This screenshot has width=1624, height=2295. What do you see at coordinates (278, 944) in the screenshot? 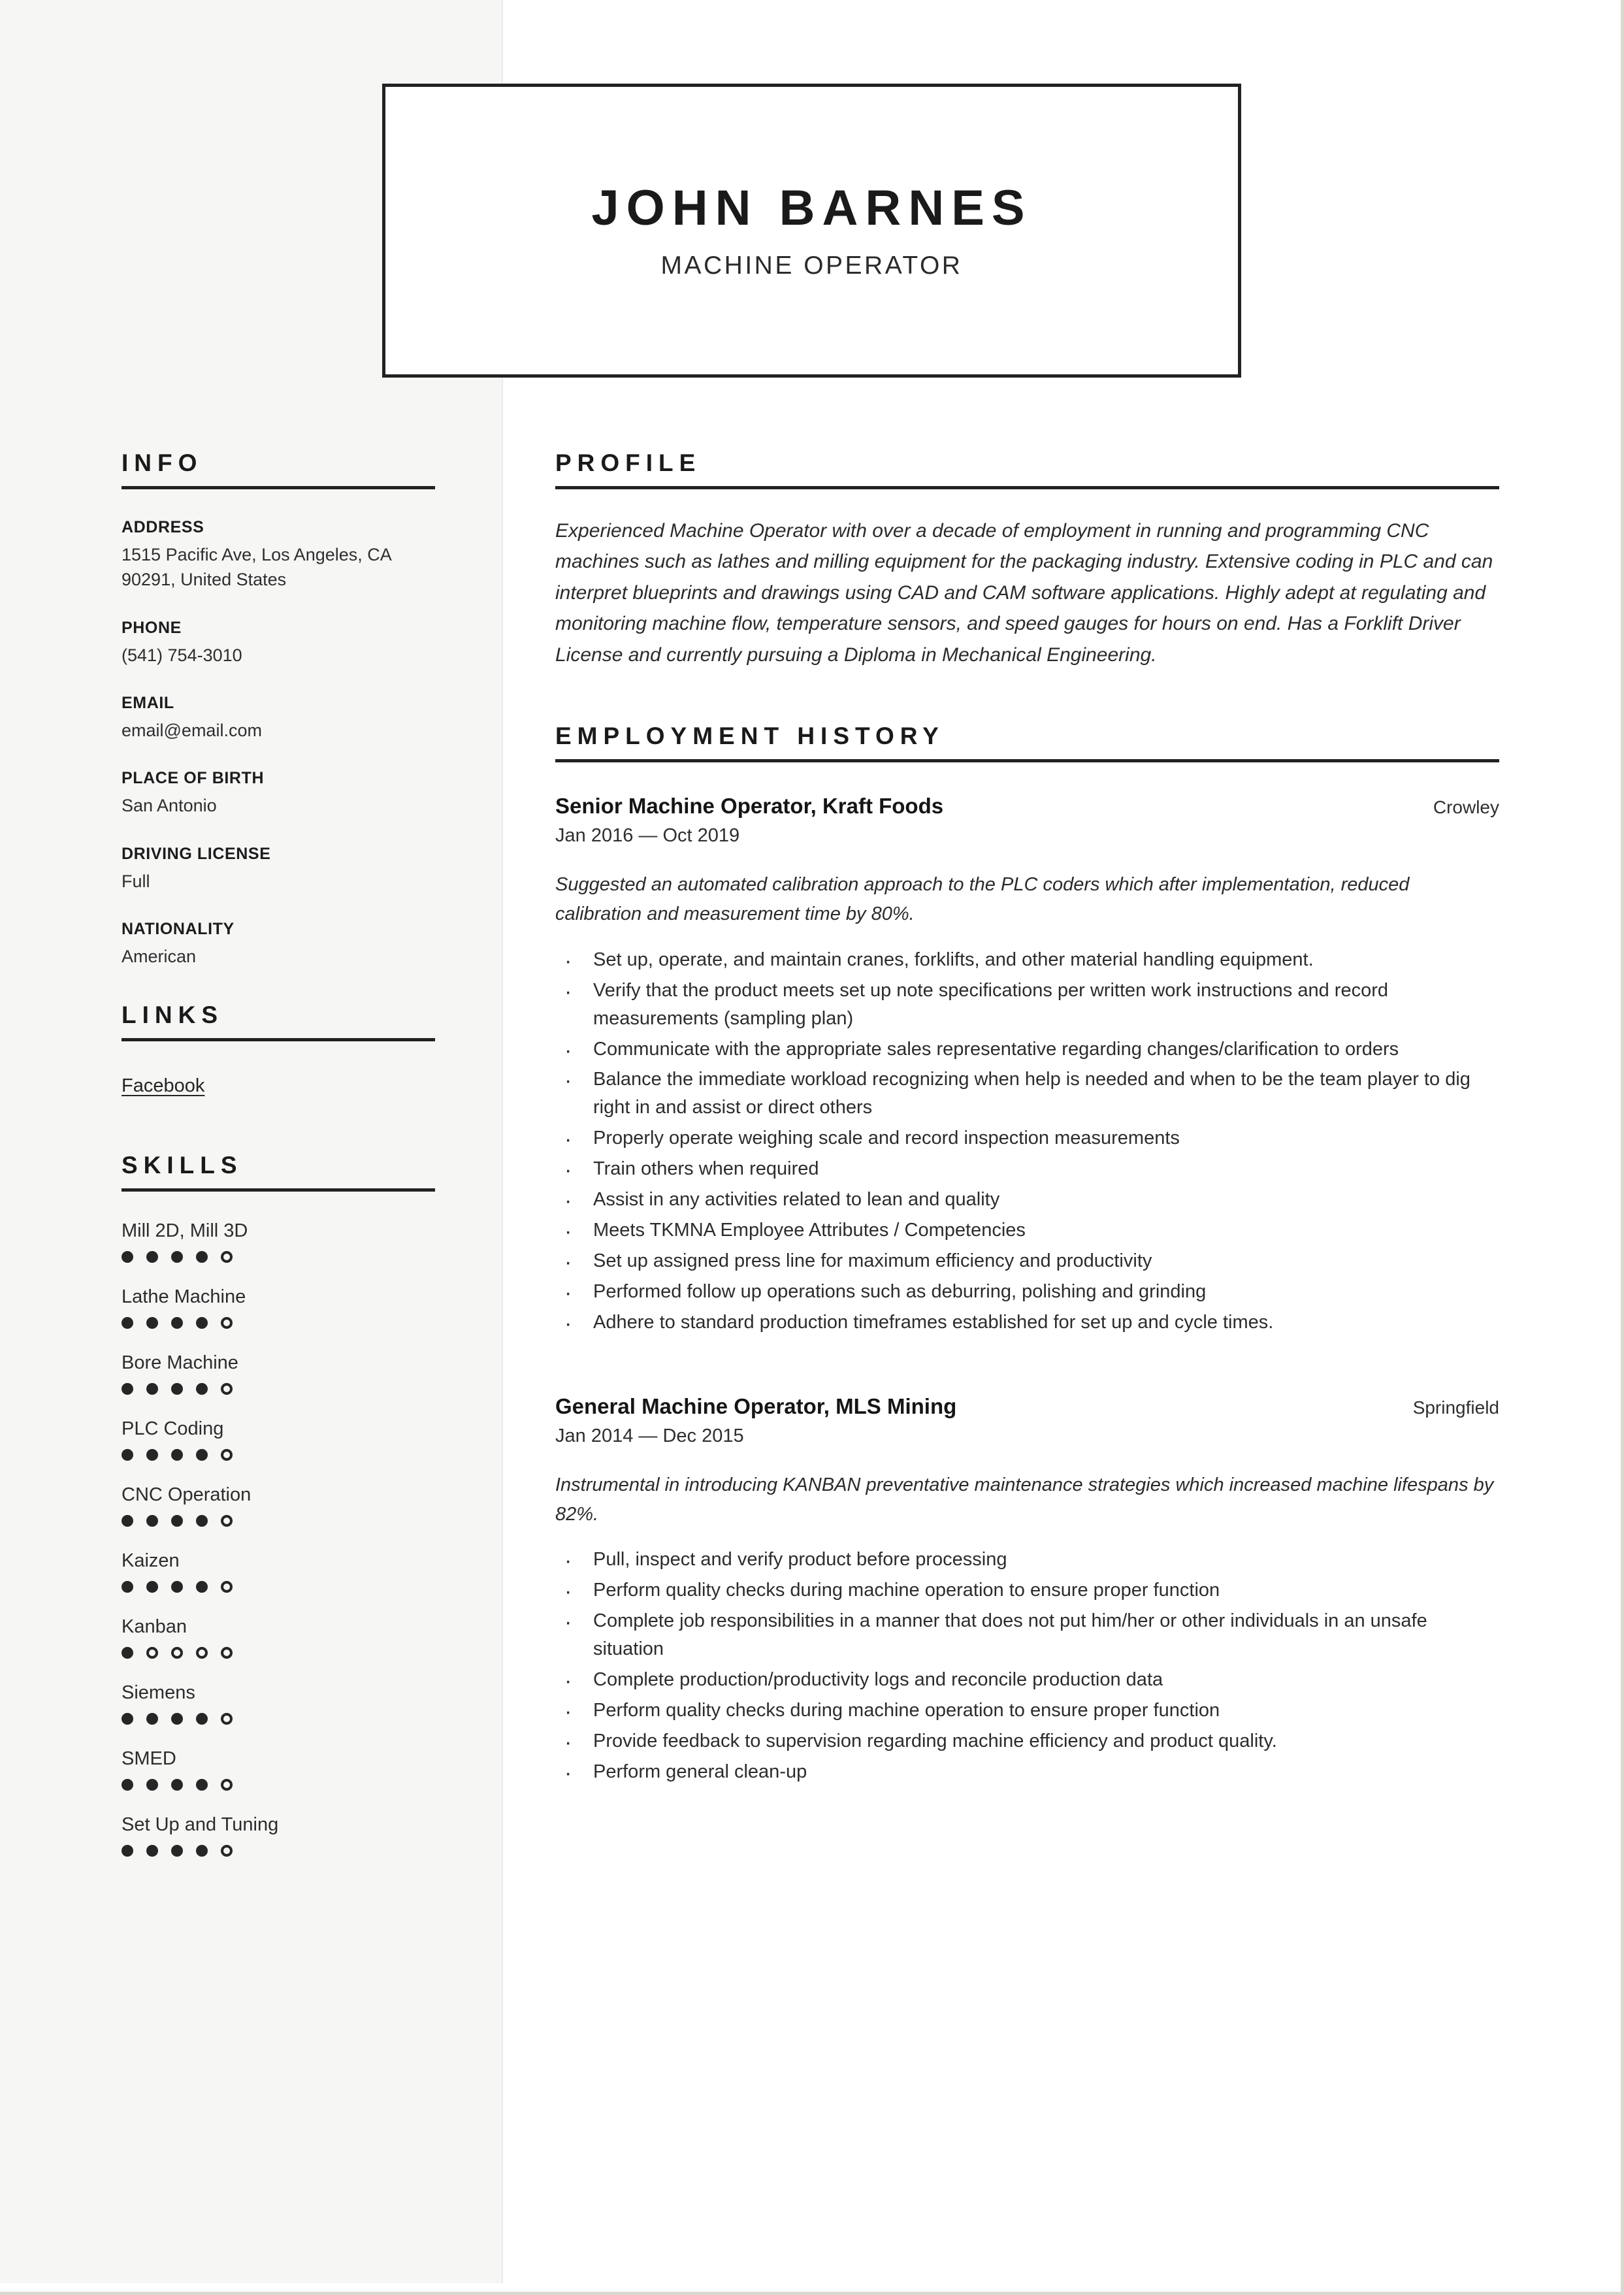
I see `info-field: NATIONALITY American` at bounding box center [278, 944].